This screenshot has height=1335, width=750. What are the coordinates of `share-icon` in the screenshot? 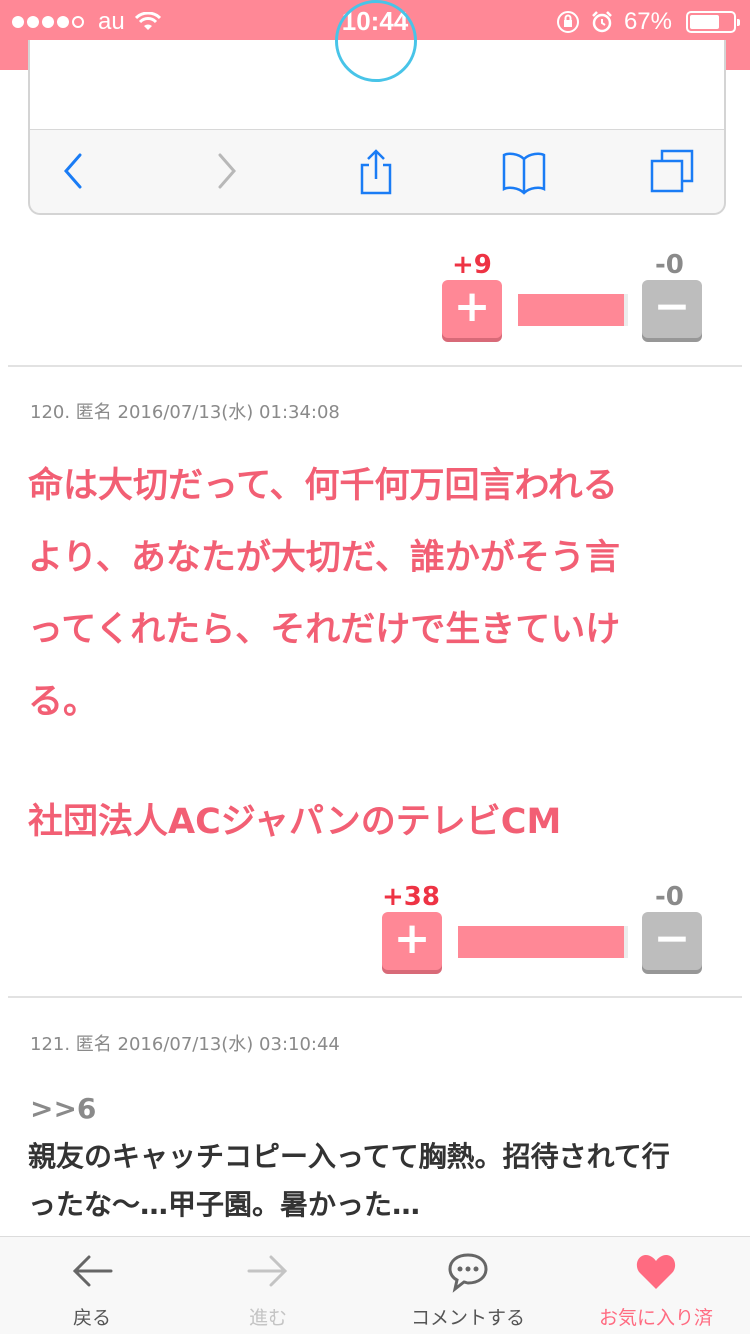 It's located at (376, 172).